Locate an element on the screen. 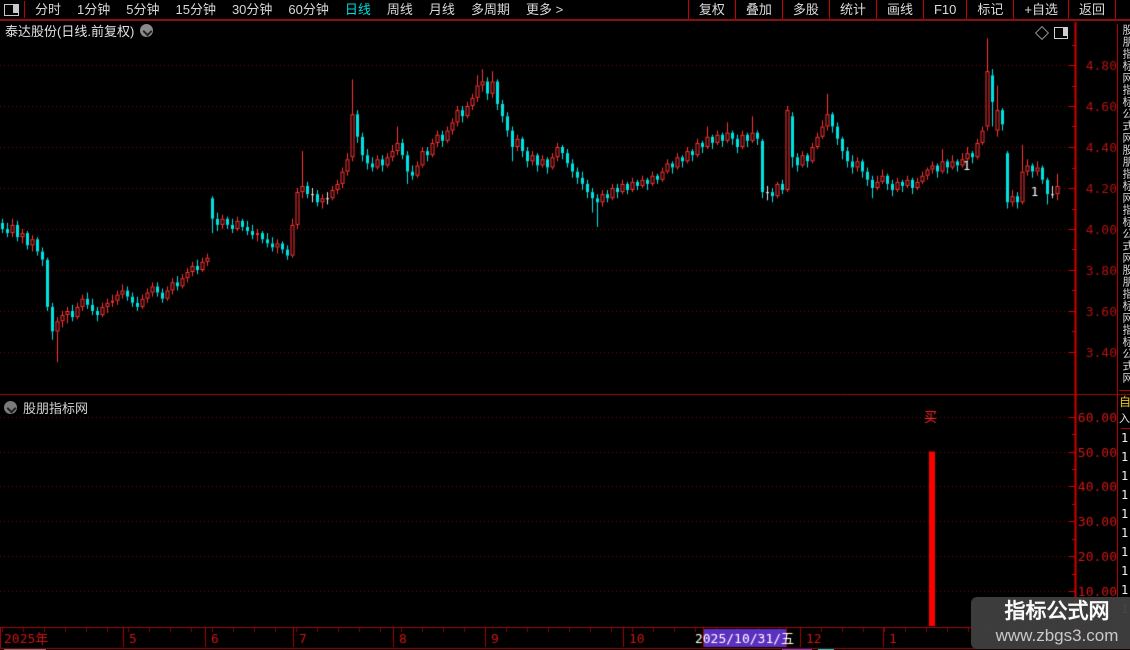  period-tab-5: 60分钟 is located at coordinates (308, 9).